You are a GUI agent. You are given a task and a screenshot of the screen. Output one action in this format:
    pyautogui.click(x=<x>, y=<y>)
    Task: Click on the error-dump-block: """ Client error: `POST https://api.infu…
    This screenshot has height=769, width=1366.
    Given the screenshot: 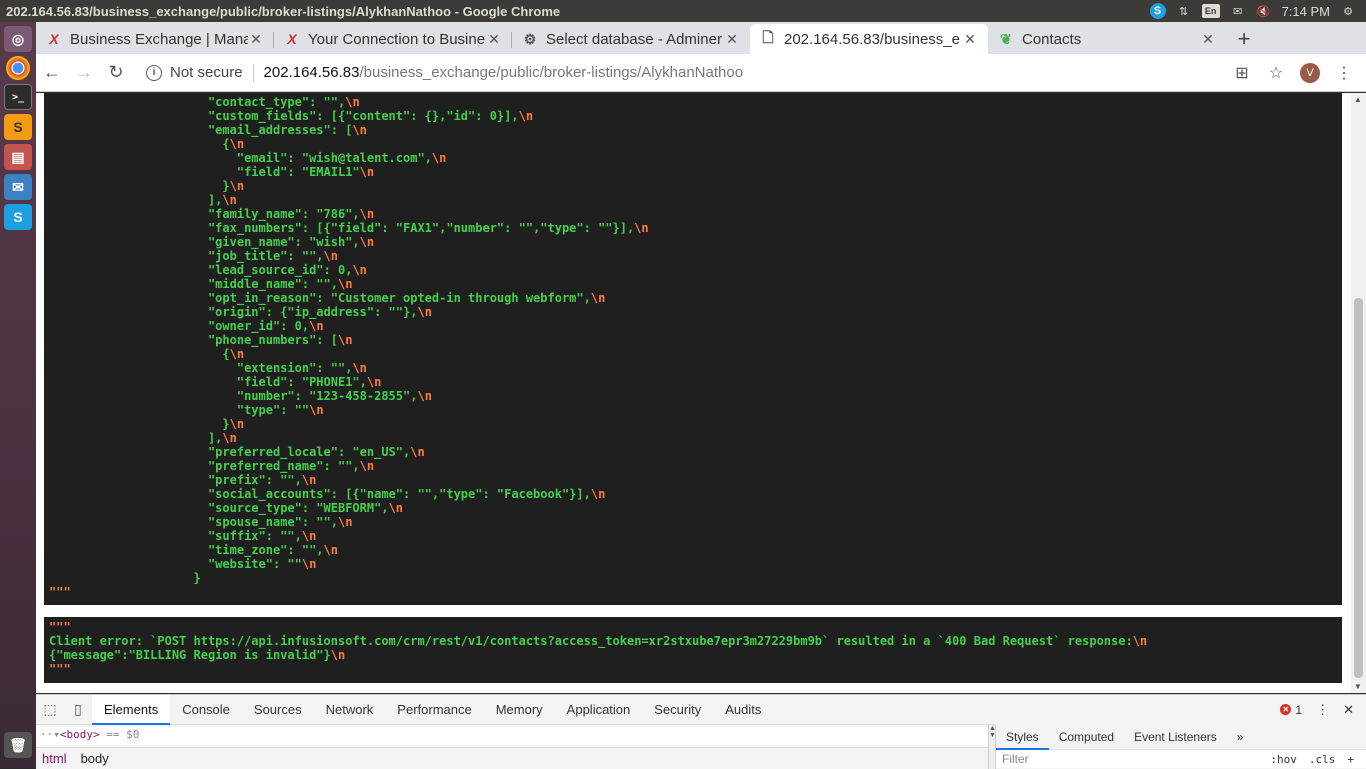 What is the action you would take?
    pyautogui.click(x=693, y=650)
    